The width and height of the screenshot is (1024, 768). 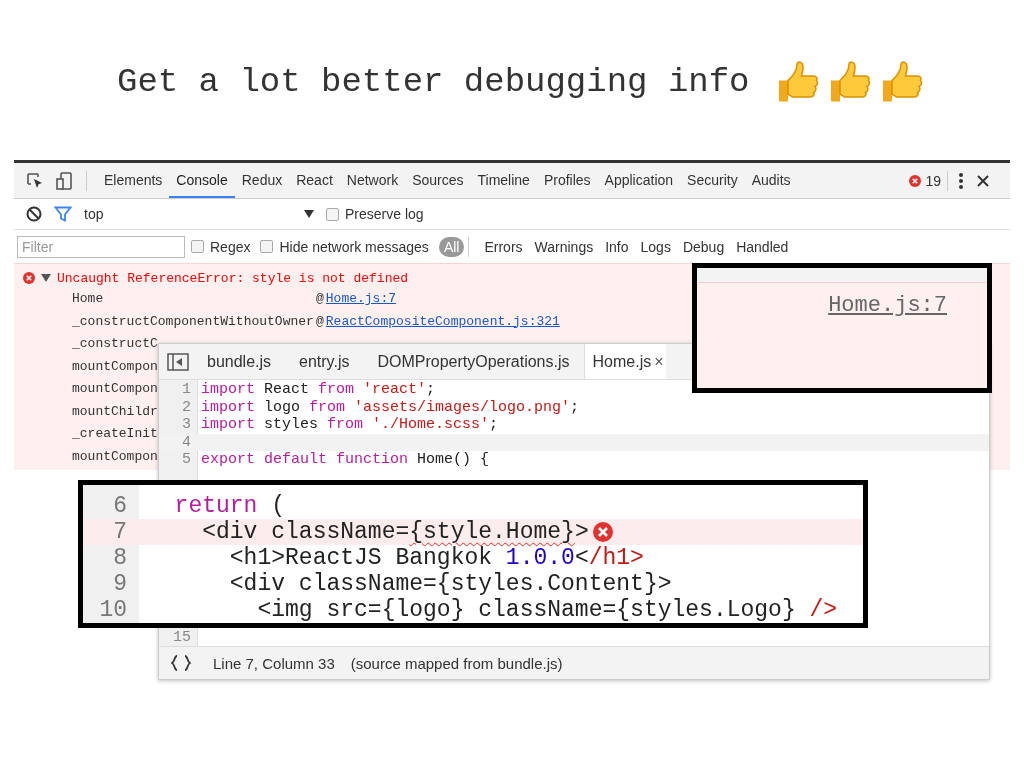 What do you see at coordinates (199, 214) in the screenshot?
I see `context-select: top` at bounding box center [199, 214].